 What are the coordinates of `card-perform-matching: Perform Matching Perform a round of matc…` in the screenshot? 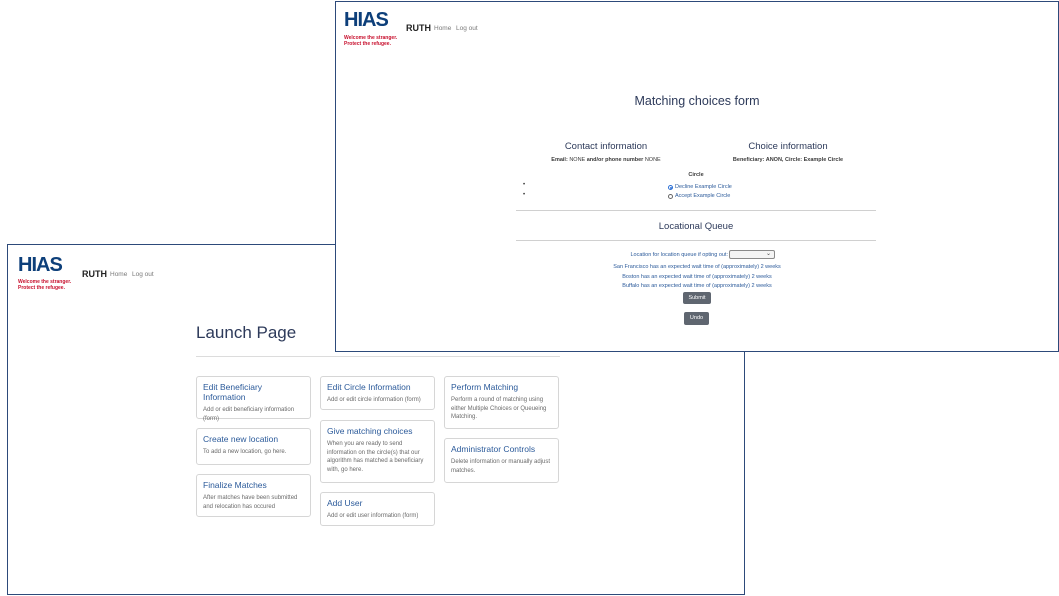 It's located at (501, 402).